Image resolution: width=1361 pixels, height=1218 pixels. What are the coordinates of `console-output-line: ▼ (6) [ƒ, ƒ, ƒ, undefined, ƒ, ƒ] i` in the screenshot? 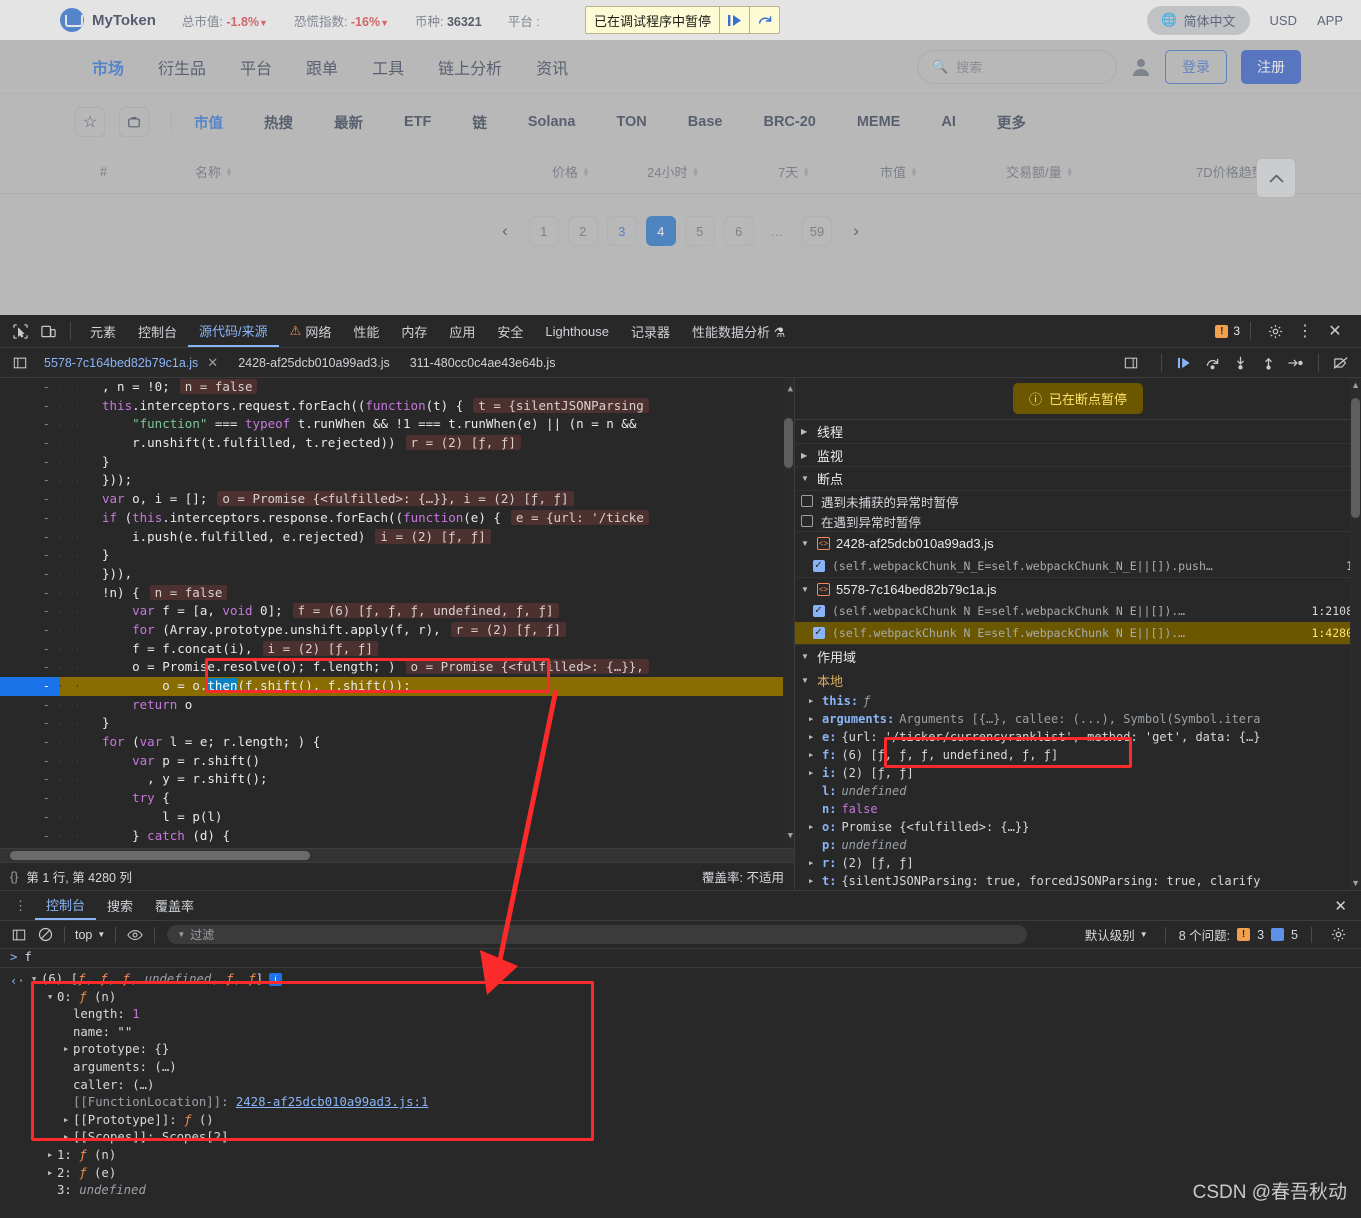 It's located at (696, 980).